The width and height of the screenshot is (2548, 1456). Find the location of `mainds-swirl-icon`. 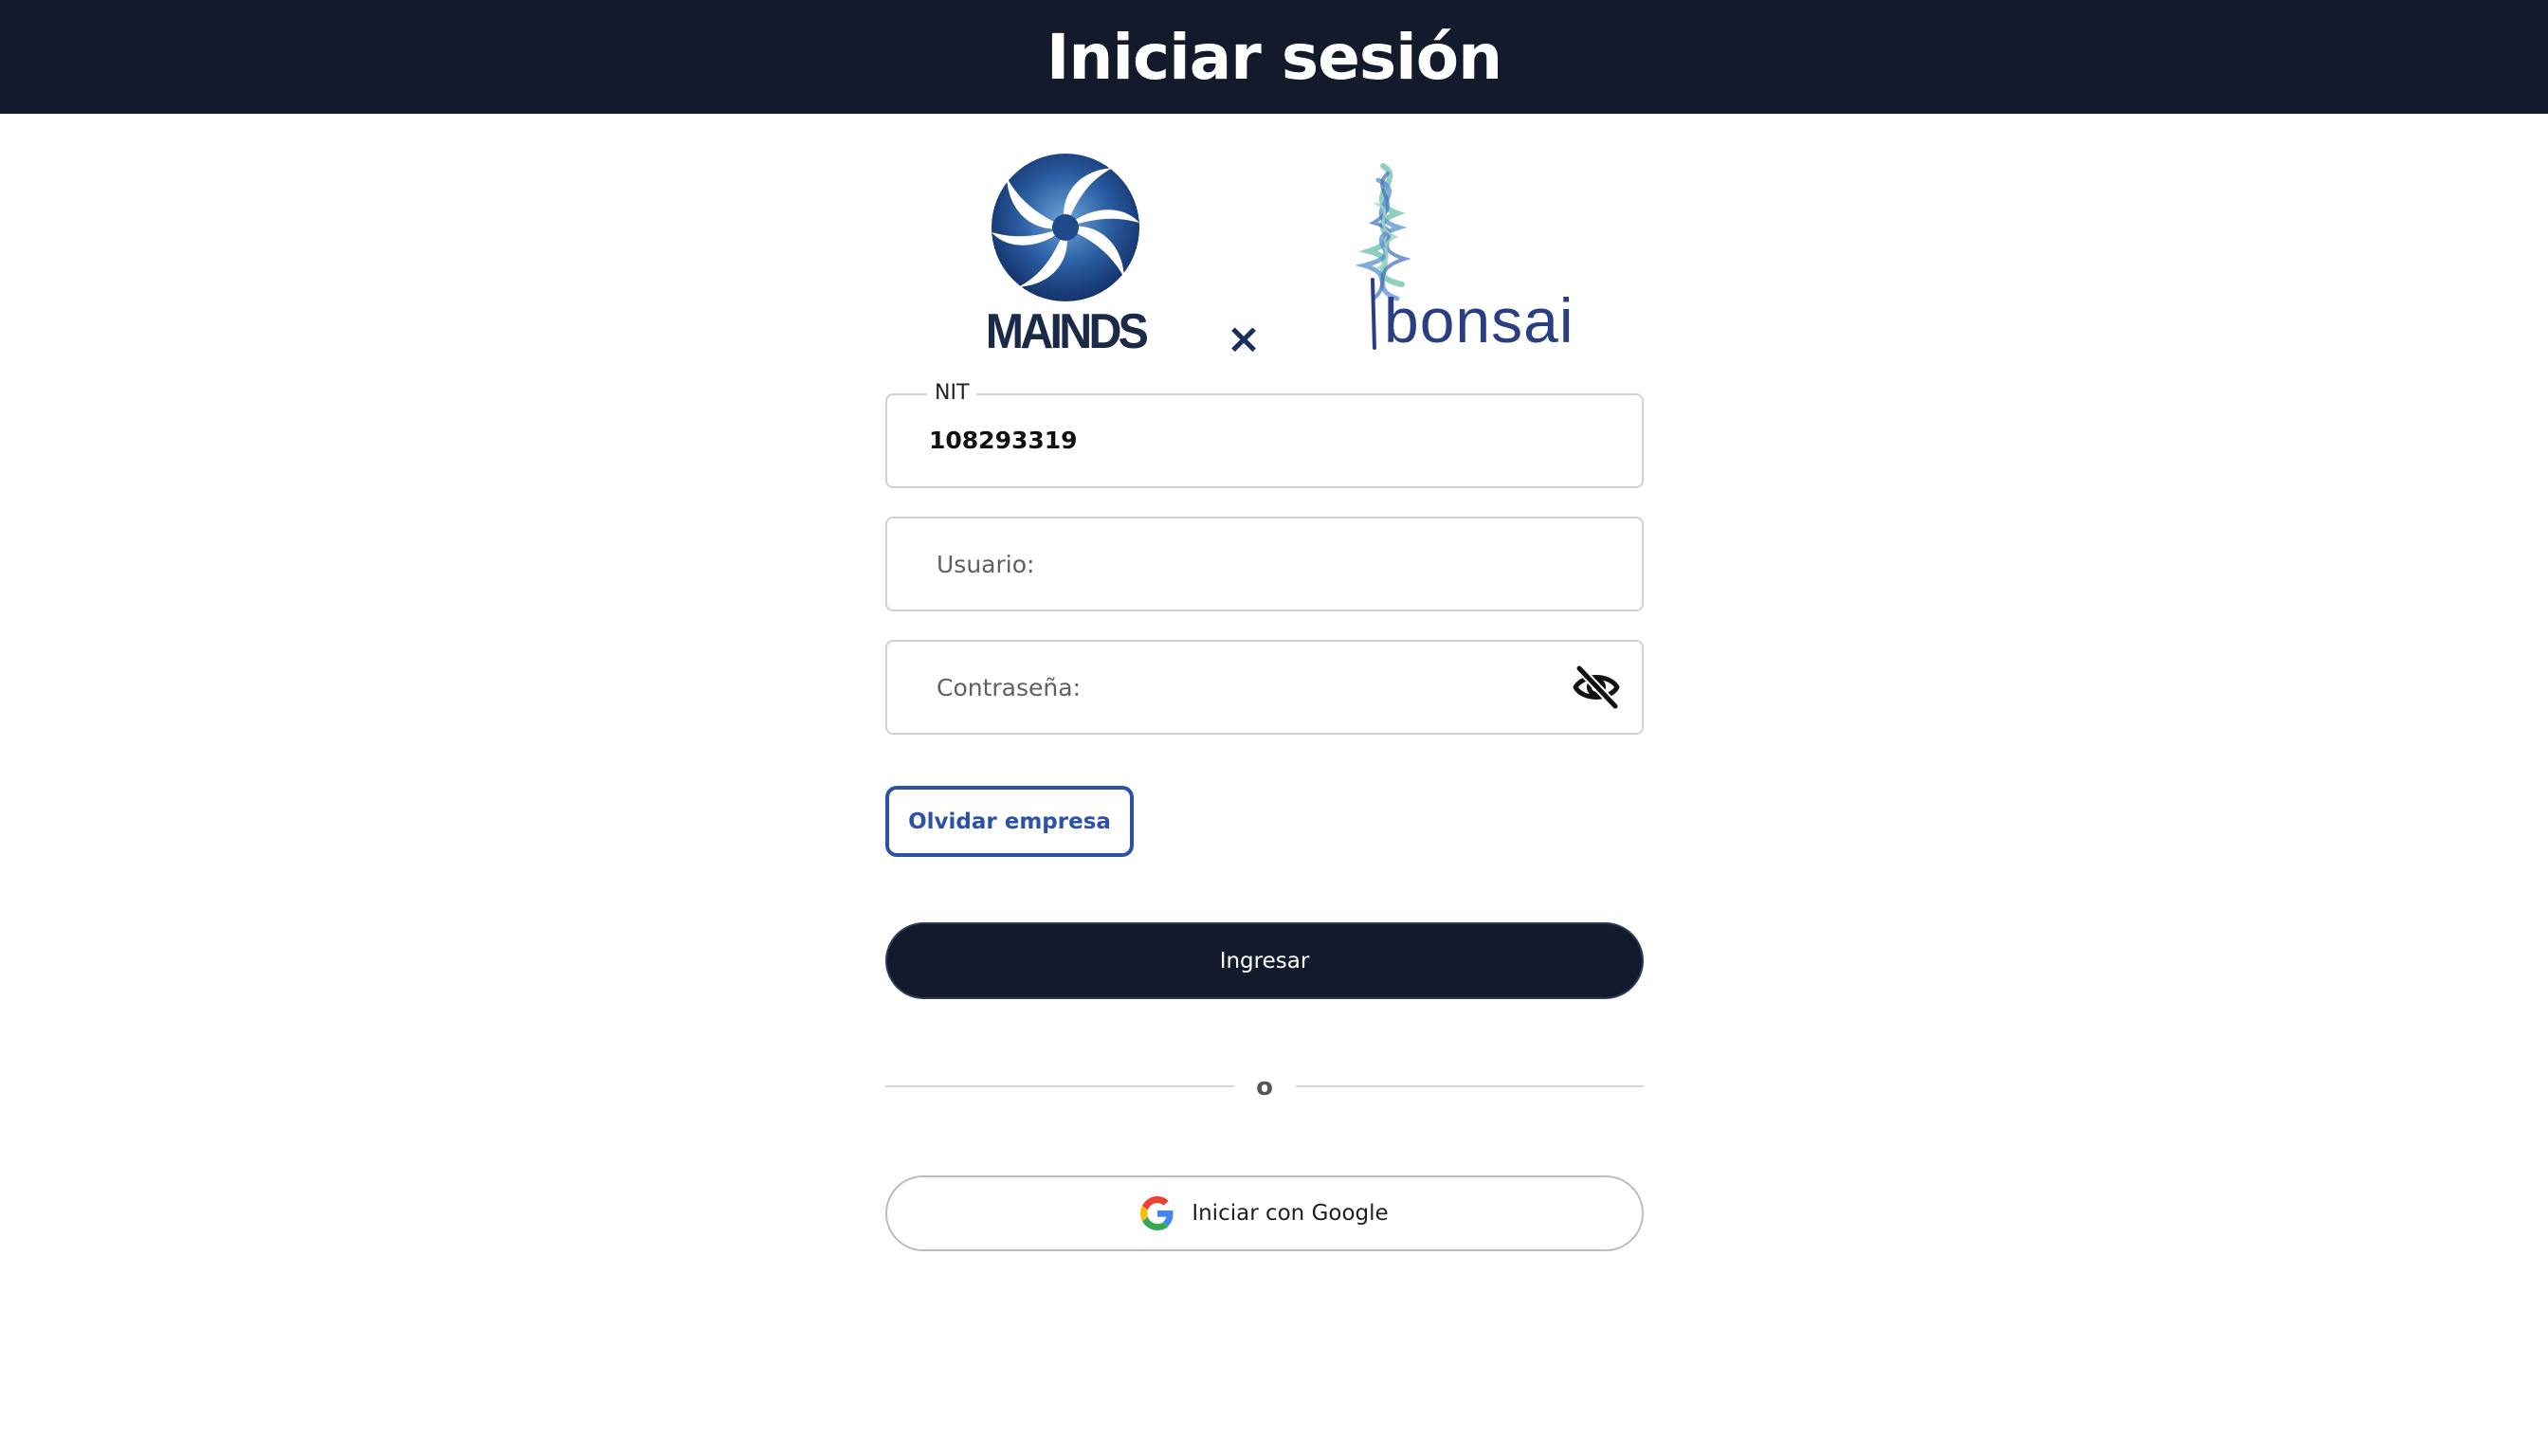

mainds-swirl-icon is located at coordinates (1065, 227).